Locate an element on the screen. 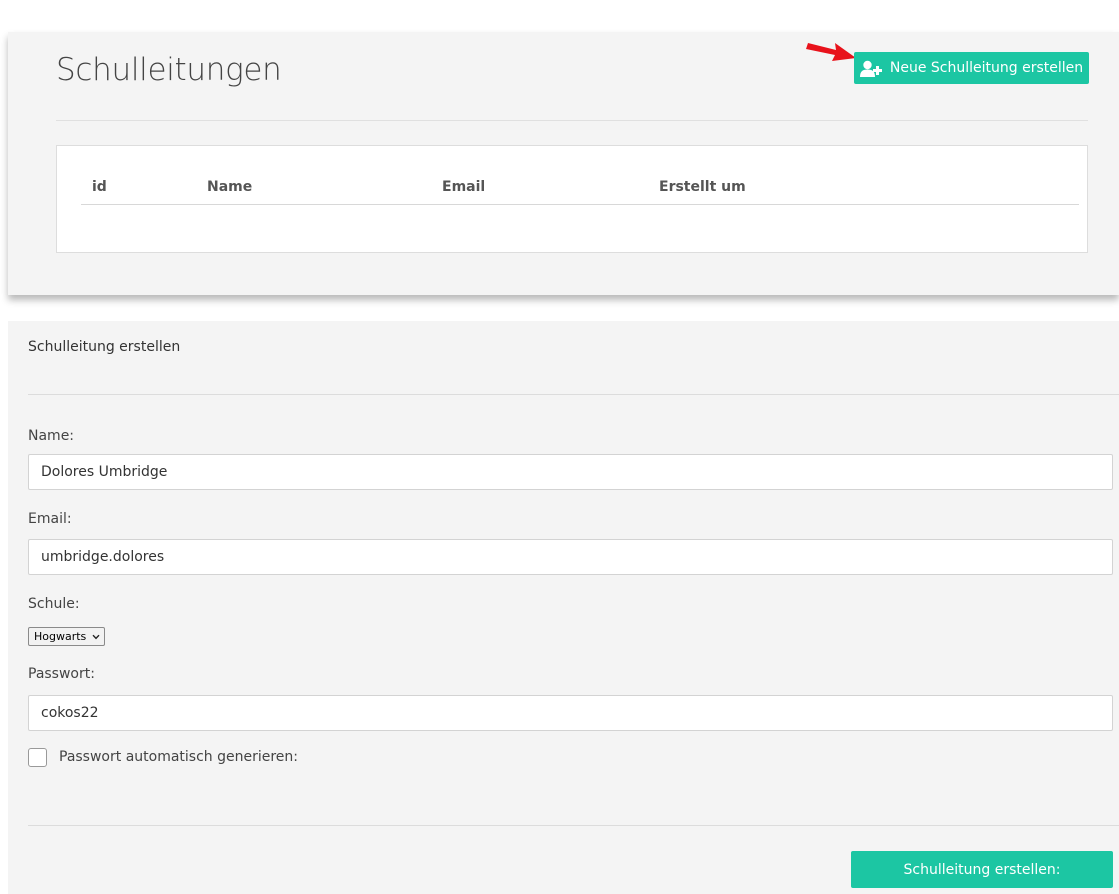 The image size is (1119, 894). school-select-value: Hogwarts is located at coordinates (60, 636).